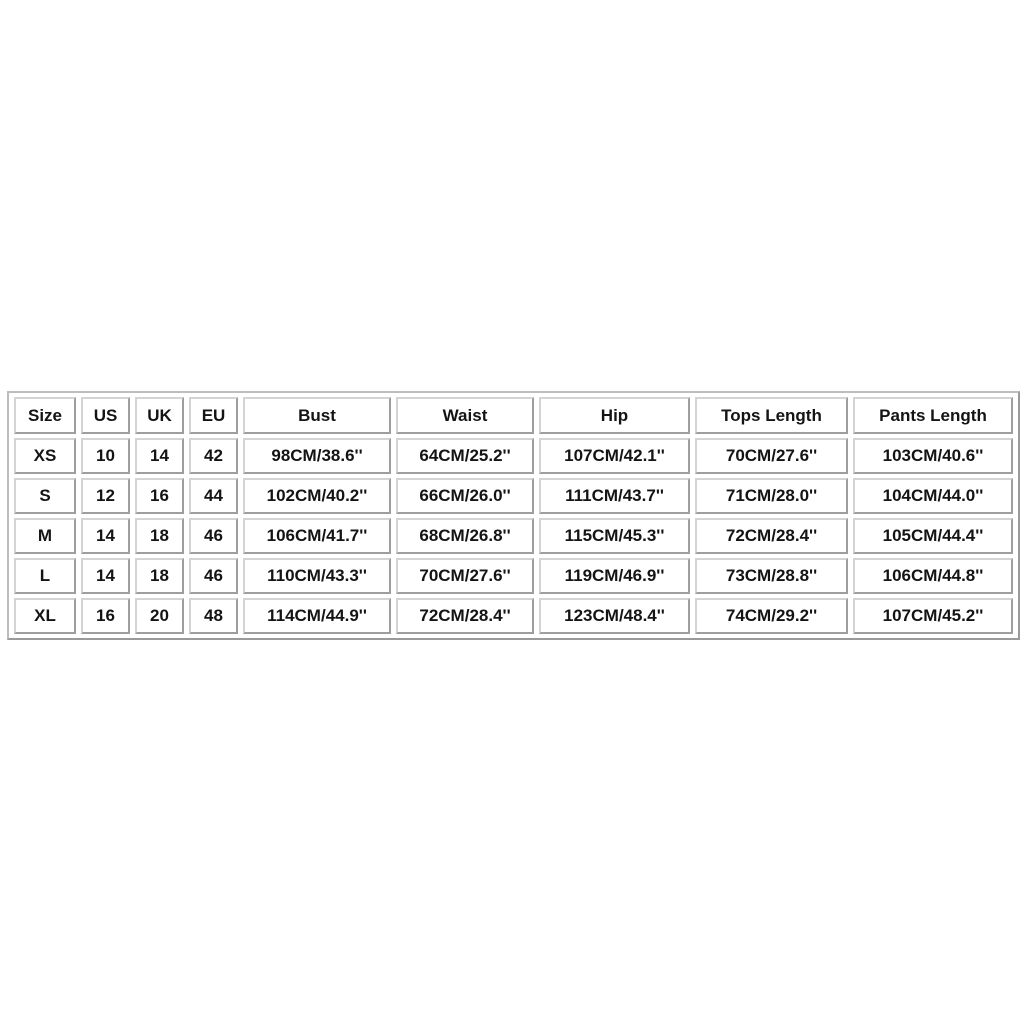  Describe the element at coordinates (159, 616) in the screenshot. I see `cell-uk: 20` at that location.